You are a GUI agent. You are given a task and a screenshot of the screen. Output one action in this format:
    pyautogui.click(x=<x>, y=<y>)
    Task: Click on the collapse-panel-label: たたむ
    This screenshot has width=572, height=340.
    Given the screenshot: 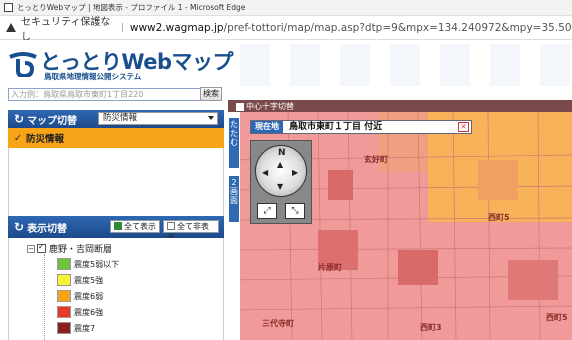 What is the action you would take?
    pyautogui.click(x=234, y=133)
    